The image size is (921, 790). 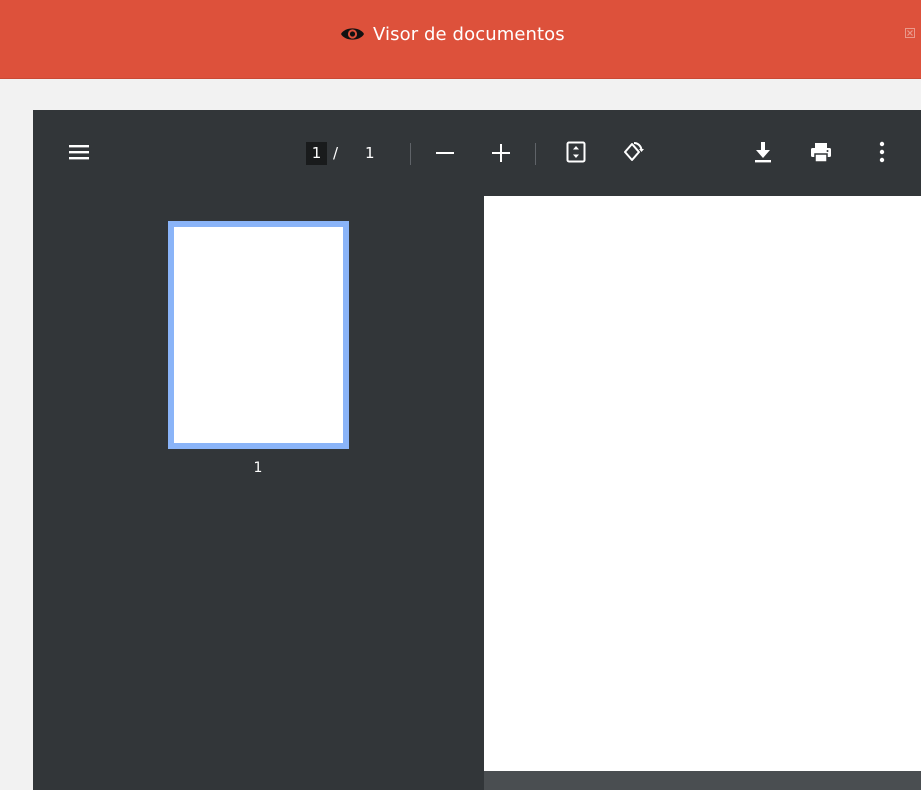 What do you see at coordinates (633, 154) in the screenshot?
I see `rotate-icon` at bounding box center [633, 154].